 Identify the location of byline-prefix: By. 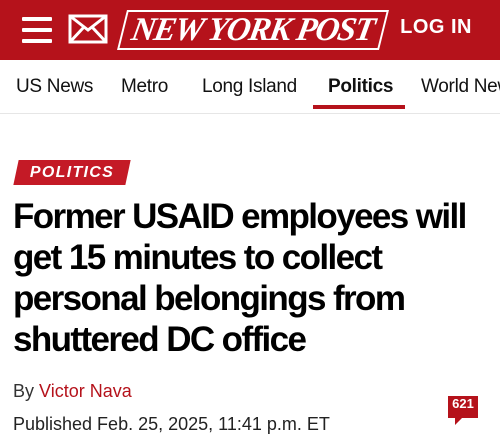
(26, 391).